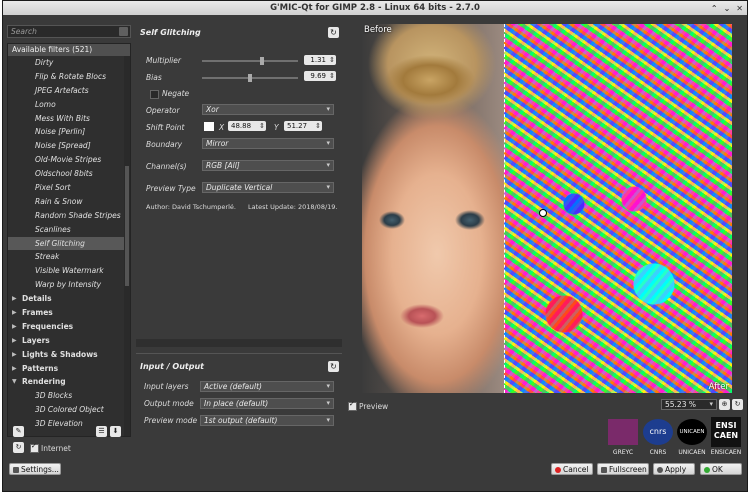 Image resolution: width=750 pixels, height=495 pixels. What do you see at coordinates (69, 313) in the screenshot?
I see `category-item: ▶ Frames` at bounding box center [69, 313].